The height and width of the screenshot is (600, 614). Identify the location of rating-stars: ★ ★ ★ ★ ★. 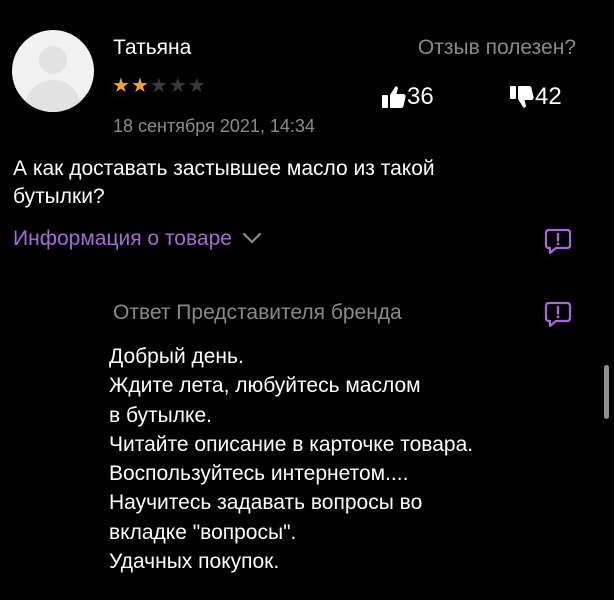
(159, 86).